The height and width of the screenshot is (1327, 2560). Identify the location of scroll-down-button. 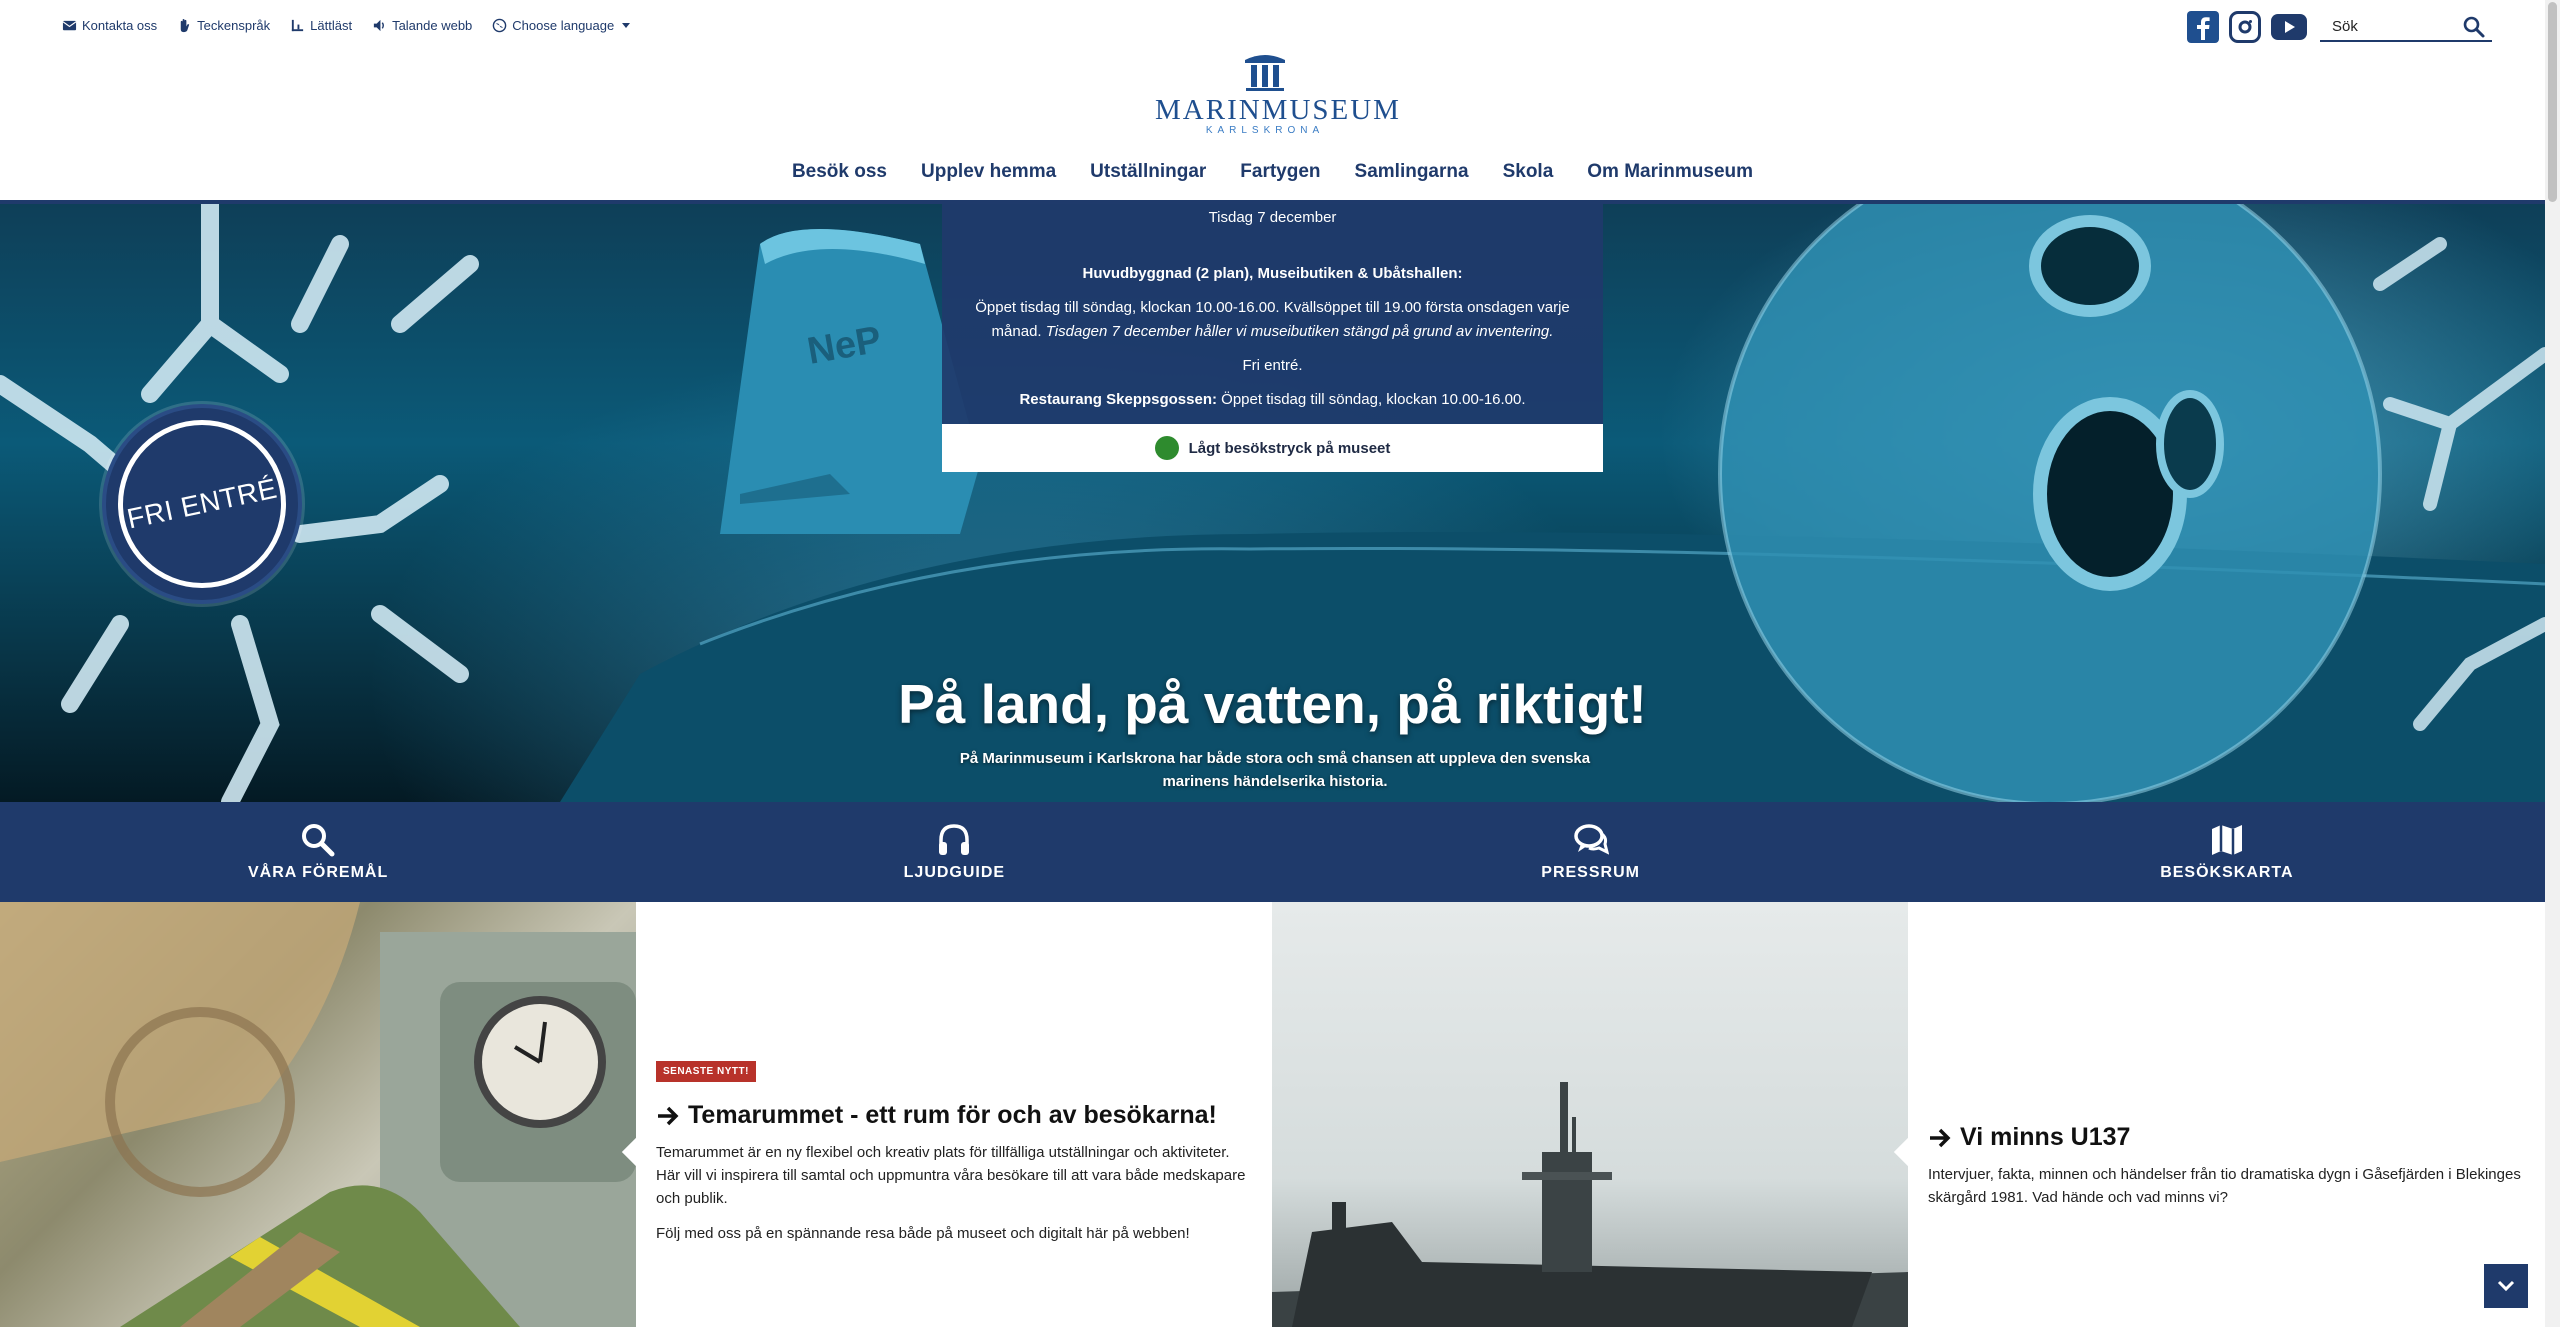
(2506, 1286).